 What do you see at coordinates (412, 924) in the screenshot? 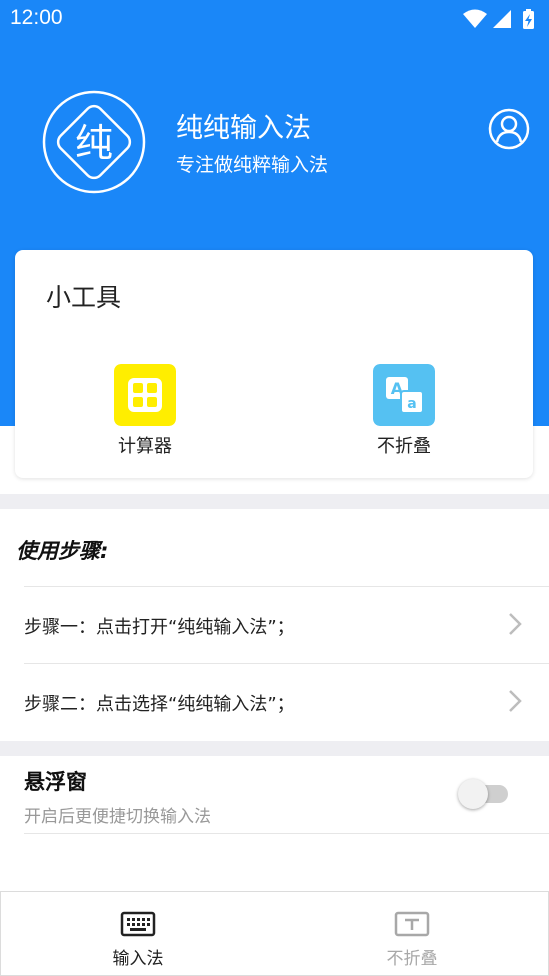
I see `text-box-icon` at bounding box center [412, 924].